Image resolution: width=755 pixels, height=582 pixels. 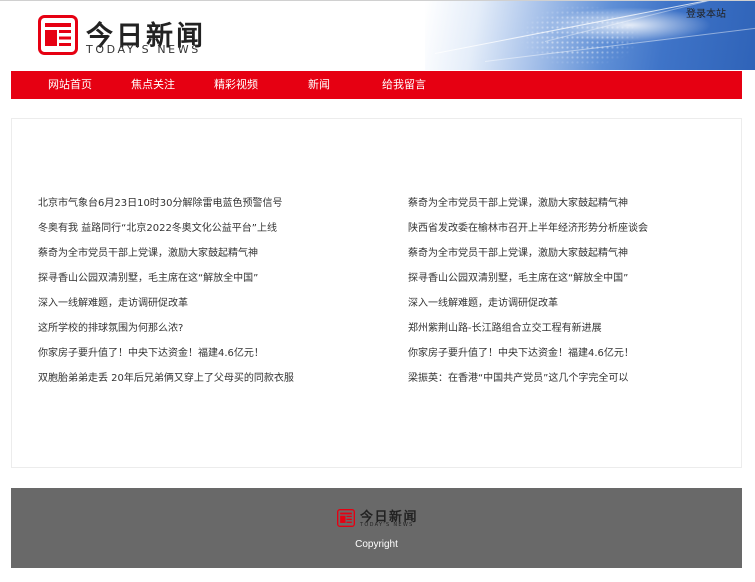 What do you see at coordinates (580, 36) in the screenshot?
I see `banner-dot-pattern` at bounding box center [580, 36].